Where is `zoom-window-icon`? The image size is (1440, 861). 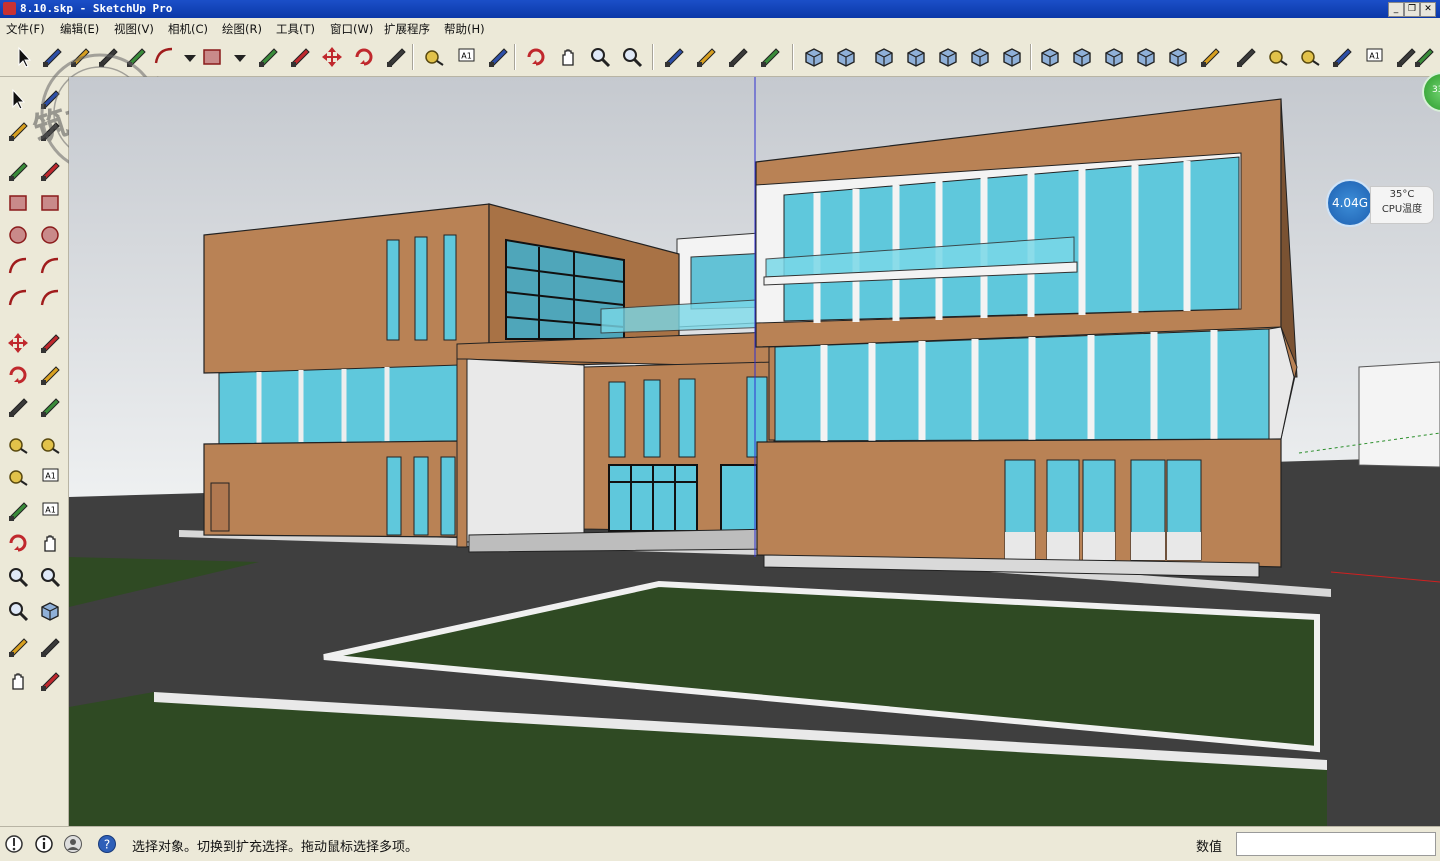
zoom-window-icon is located at coordinates (50, 577).